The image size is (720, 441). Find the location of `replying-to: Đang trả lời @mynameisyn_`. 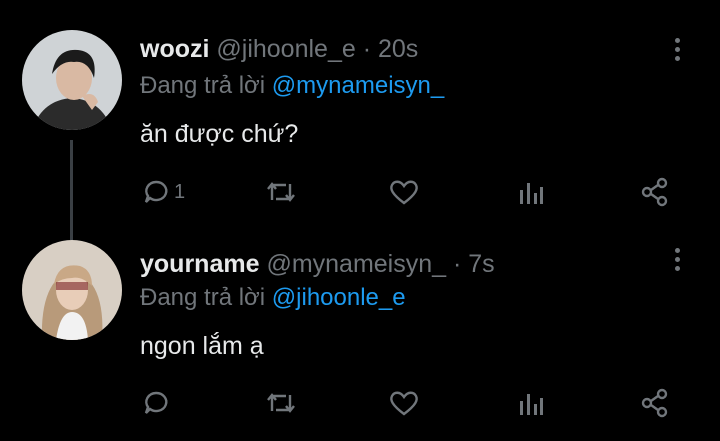

replying-to: Đang trả lời @mynameisyn_ is located at coordinates (292, 86).